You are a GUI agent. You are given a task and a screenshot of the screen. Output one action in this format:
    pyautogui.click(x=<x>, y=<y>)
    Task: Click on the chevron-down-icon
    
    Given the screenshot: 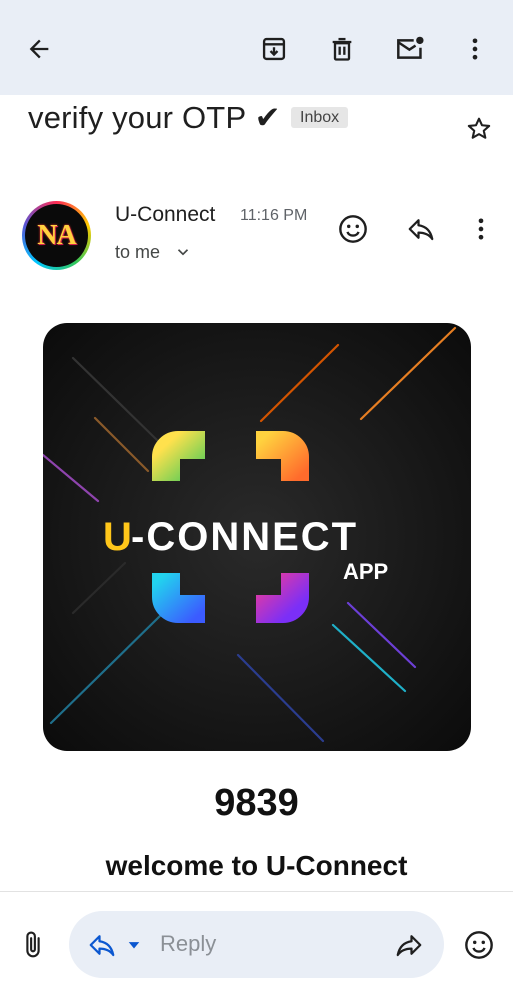 What is the action you would take?
    pyautogui.click(x=183, y=252)
    